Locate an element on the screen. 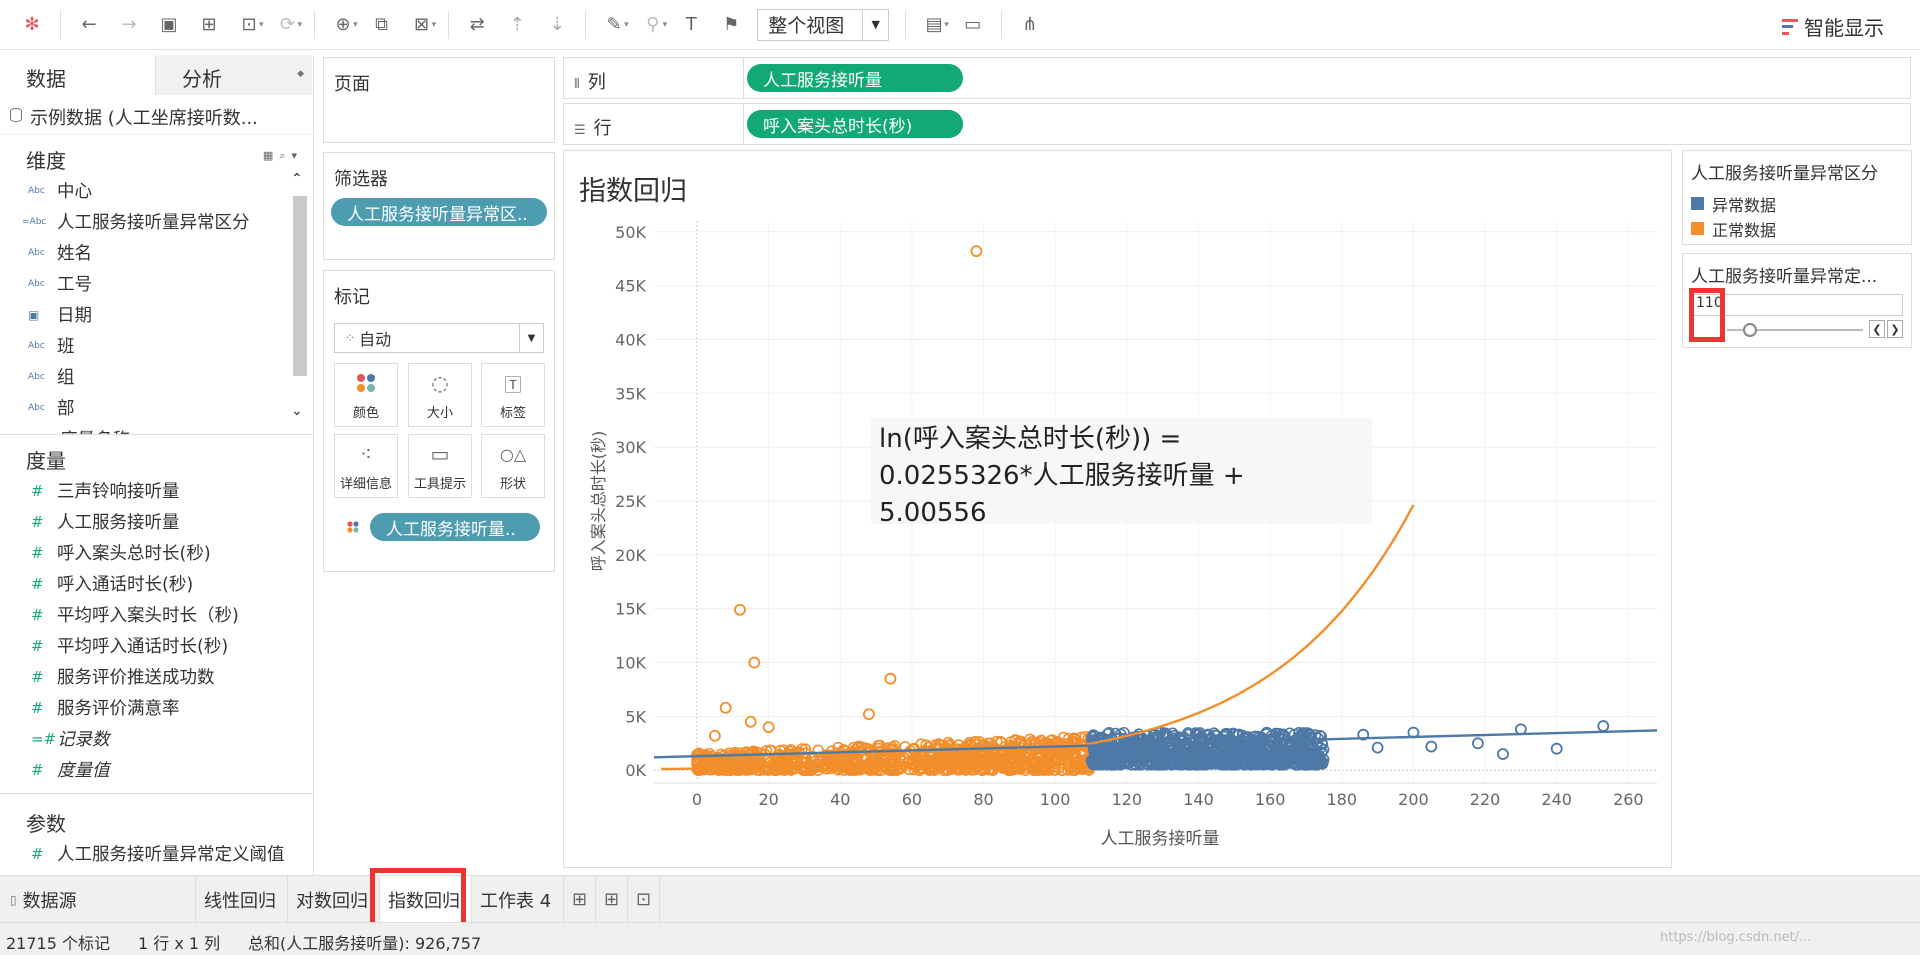  x-tick-label: 180 is located at coordinates (1341, 799).